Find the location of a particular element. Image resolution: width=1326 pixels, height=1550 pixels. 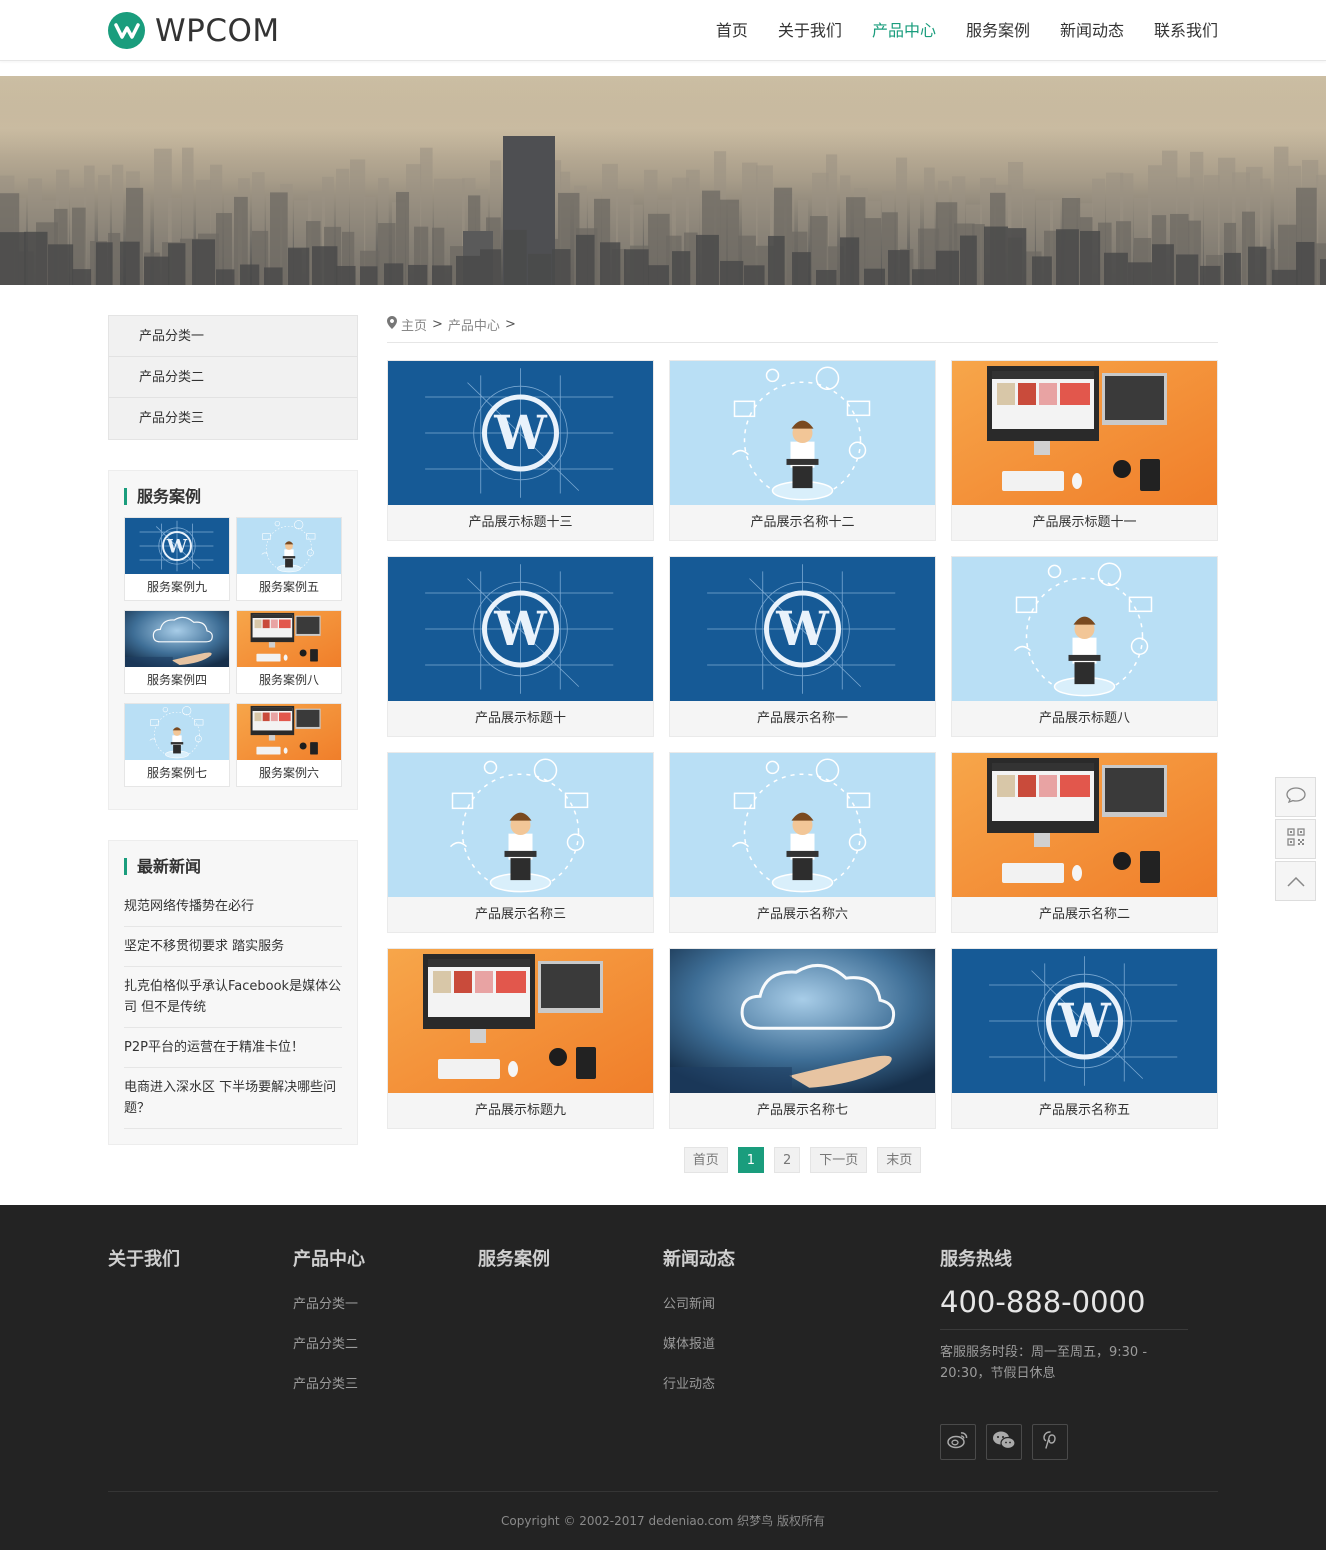

hotline-number: 400-888-0000 is located at coordinates (1064, 1307).